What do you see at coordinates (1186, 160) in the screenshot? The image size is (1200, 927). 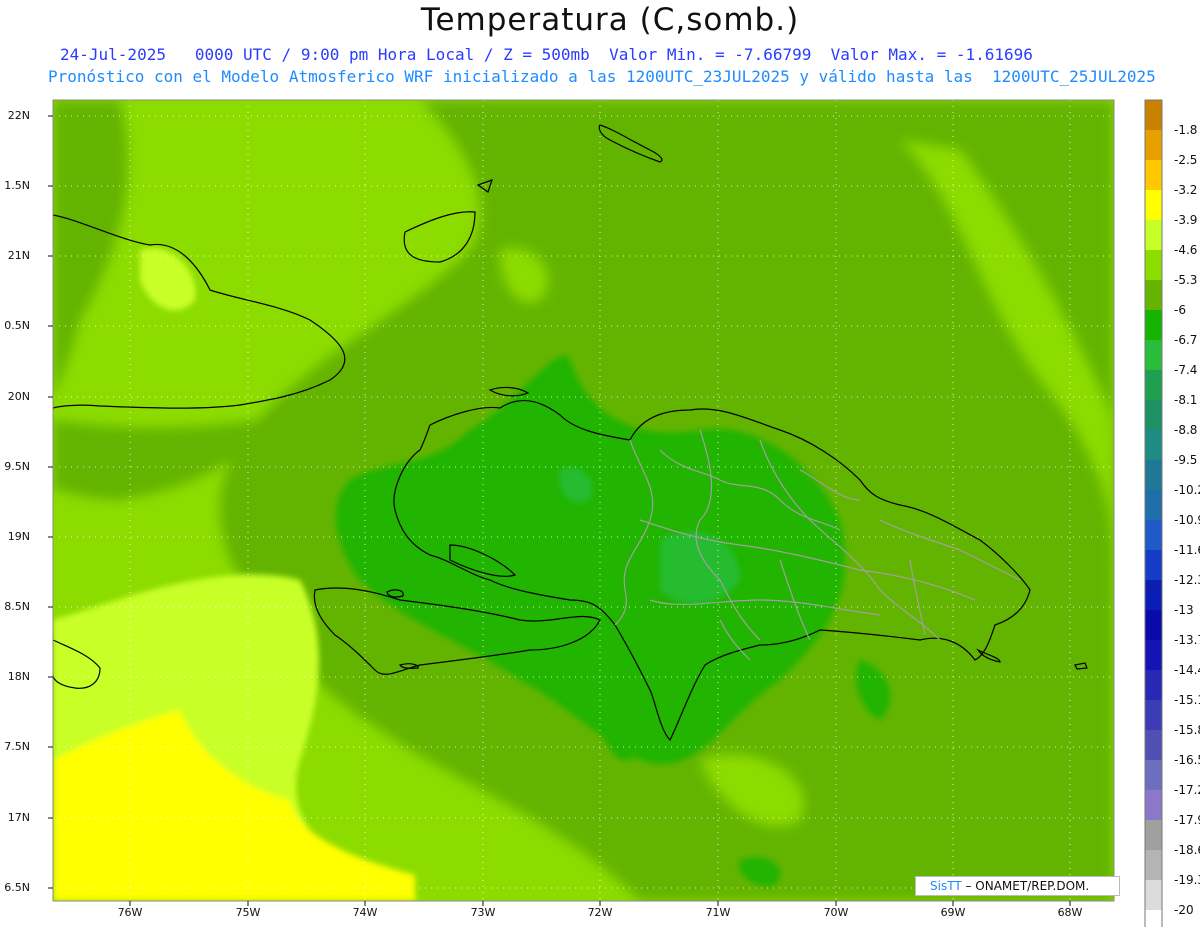 I see `colorbar-label: -2.5` at bounding box center [1186, 160].